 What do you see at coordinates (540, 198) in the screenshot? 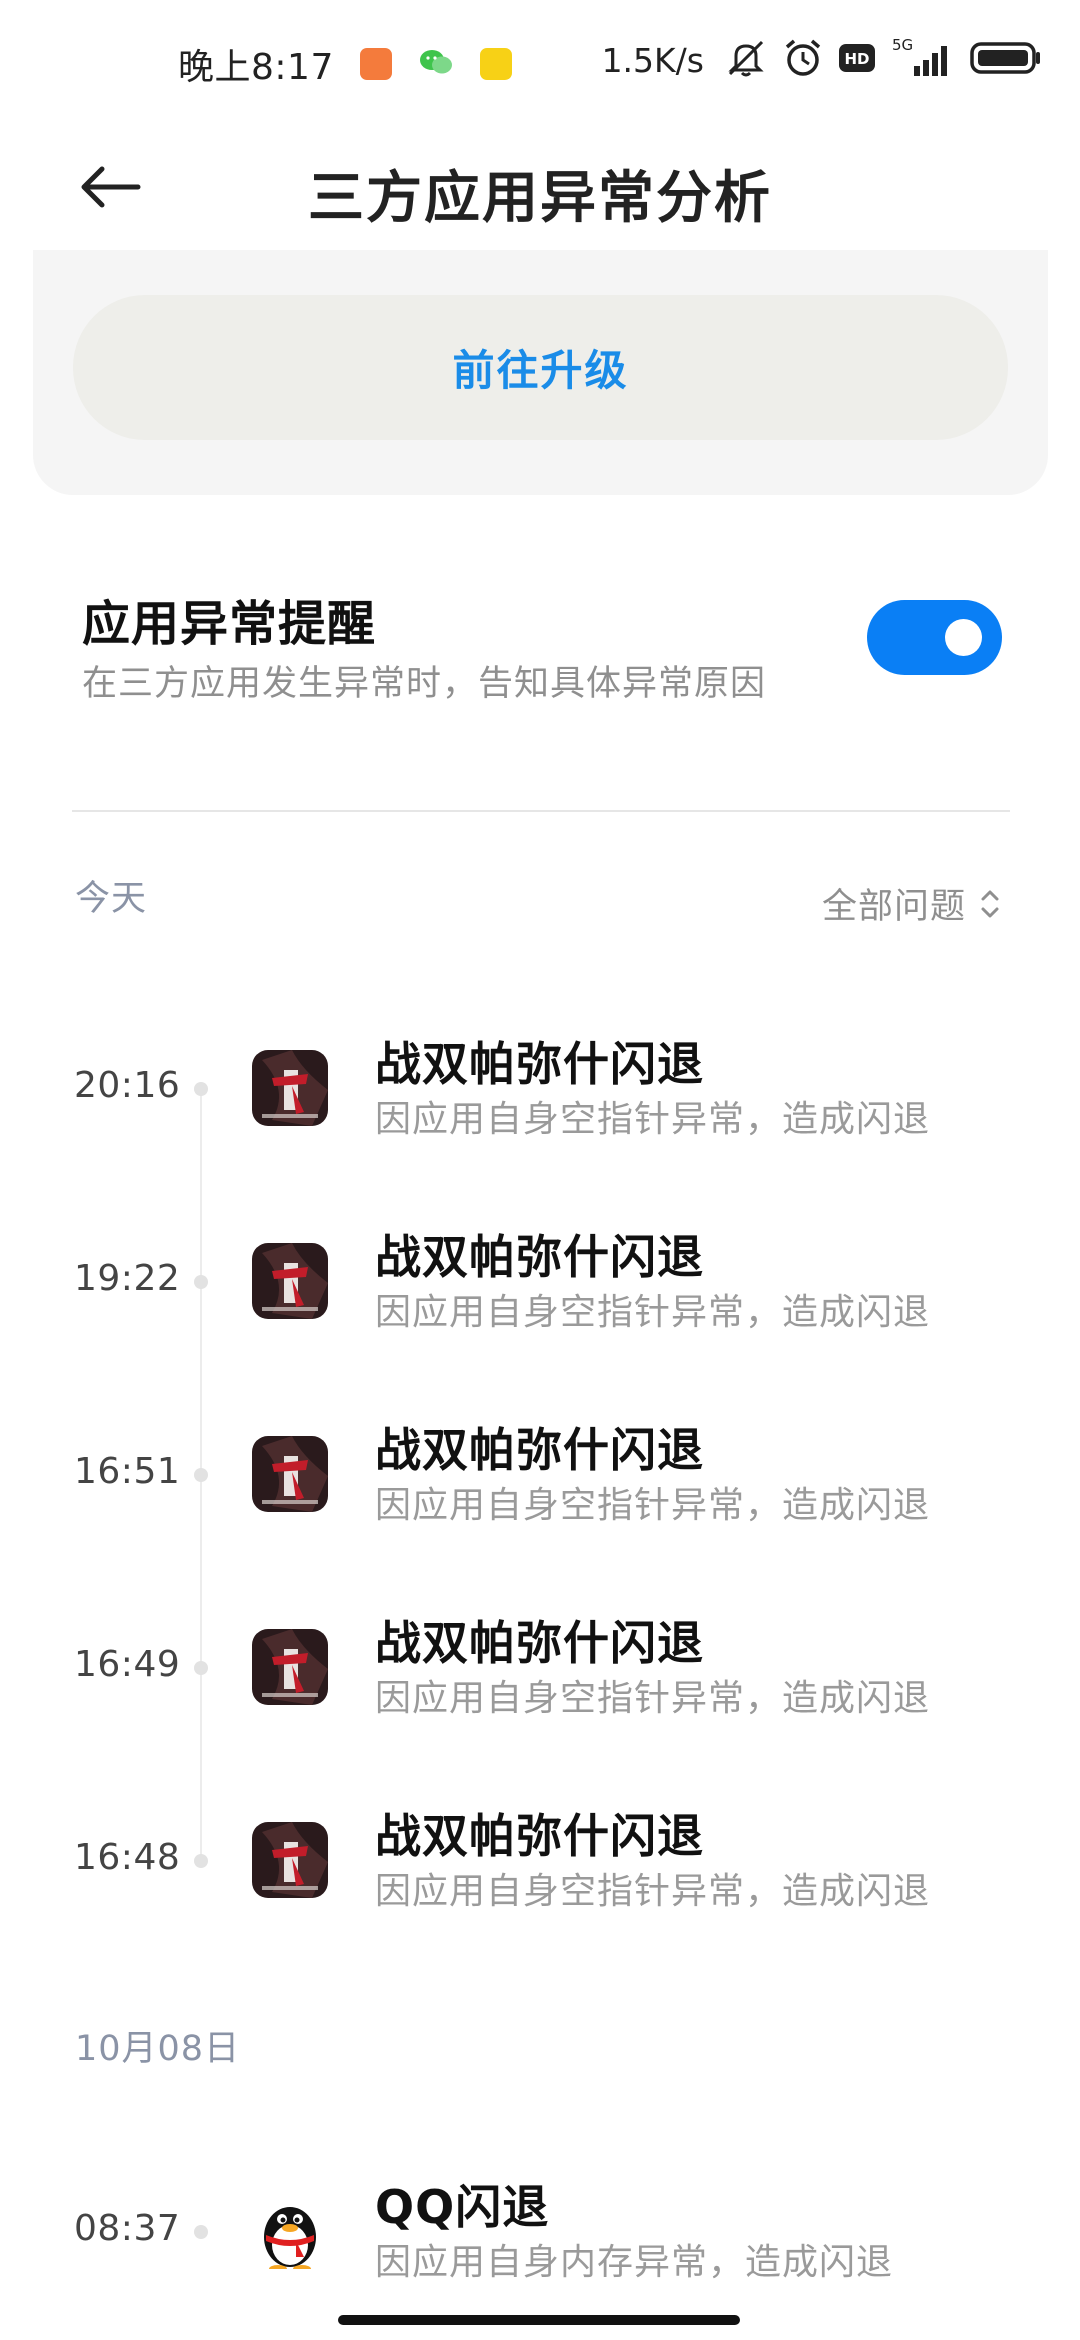
I see `page-title: 三方应用异常分析` at bounding box center [540, 198].